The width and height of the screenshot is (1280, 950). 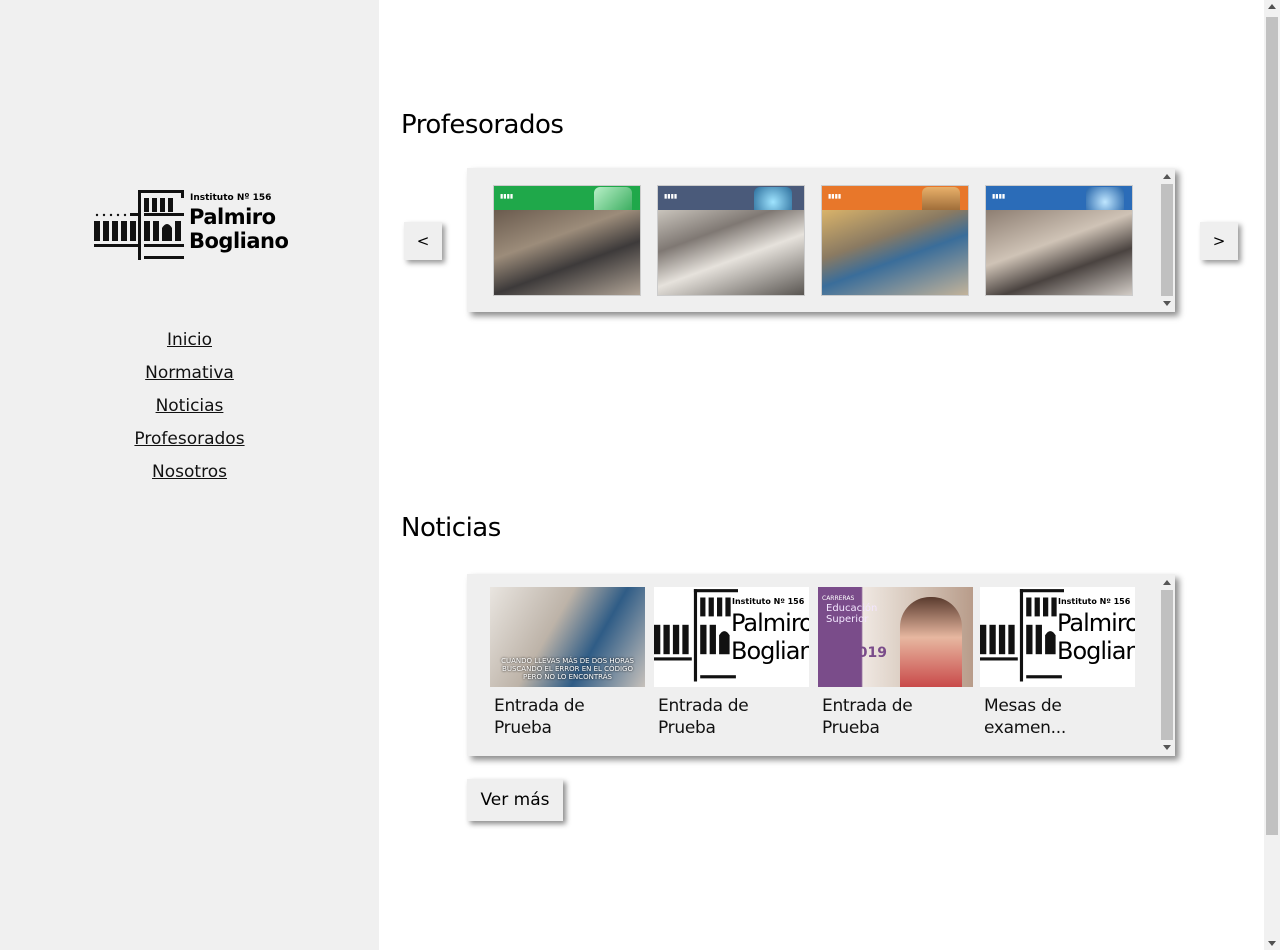 I want to click on profesorado-card-fisica: ▮▮▮▮, so click(x=731, y=240).